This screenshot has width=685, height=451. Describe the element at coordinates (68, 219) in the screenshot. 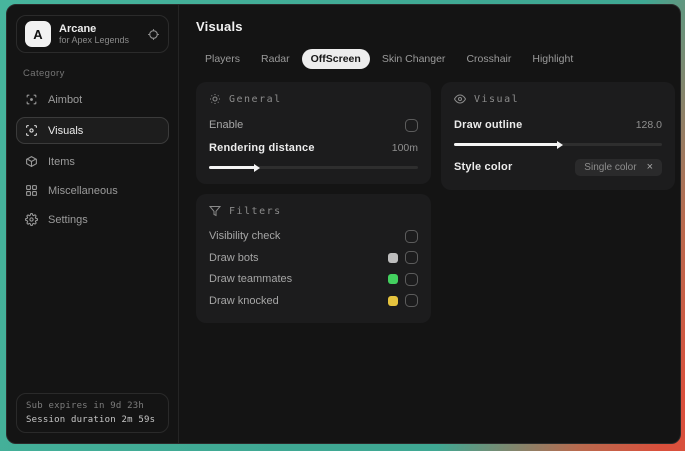

I see `sidebar-item-label: Settings` at that location.